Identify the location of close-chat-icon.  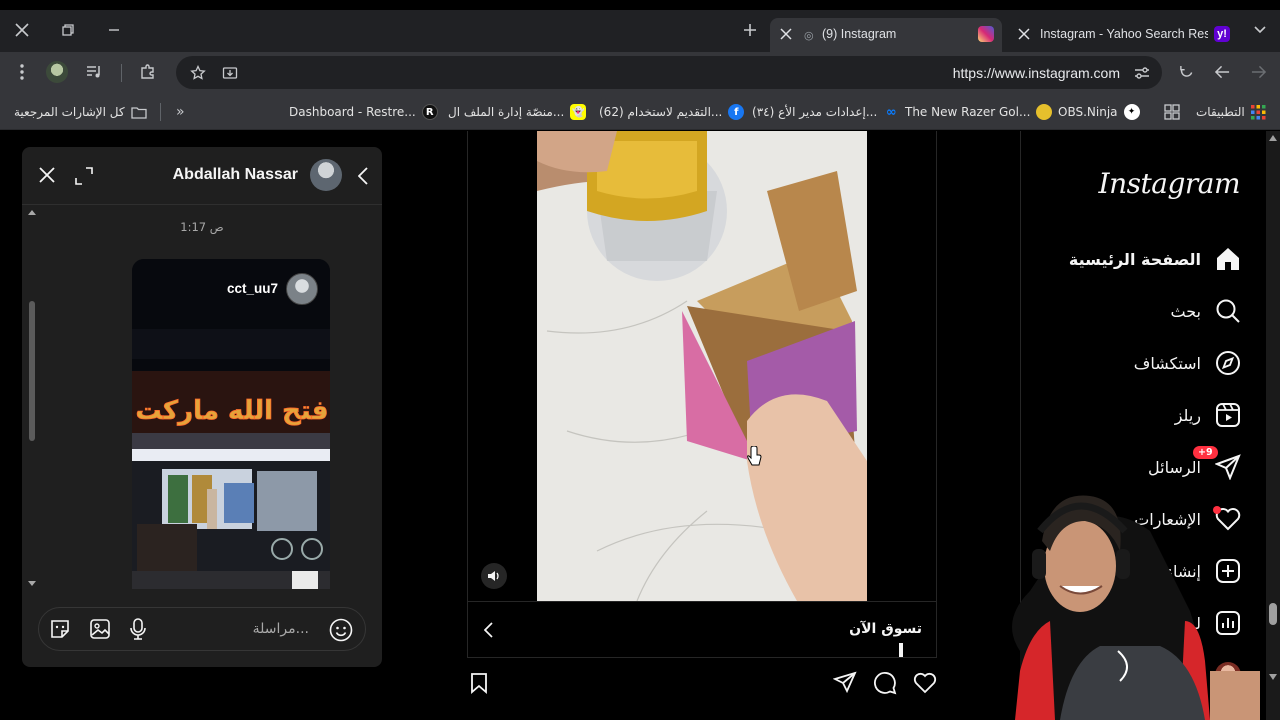
(47, 175).